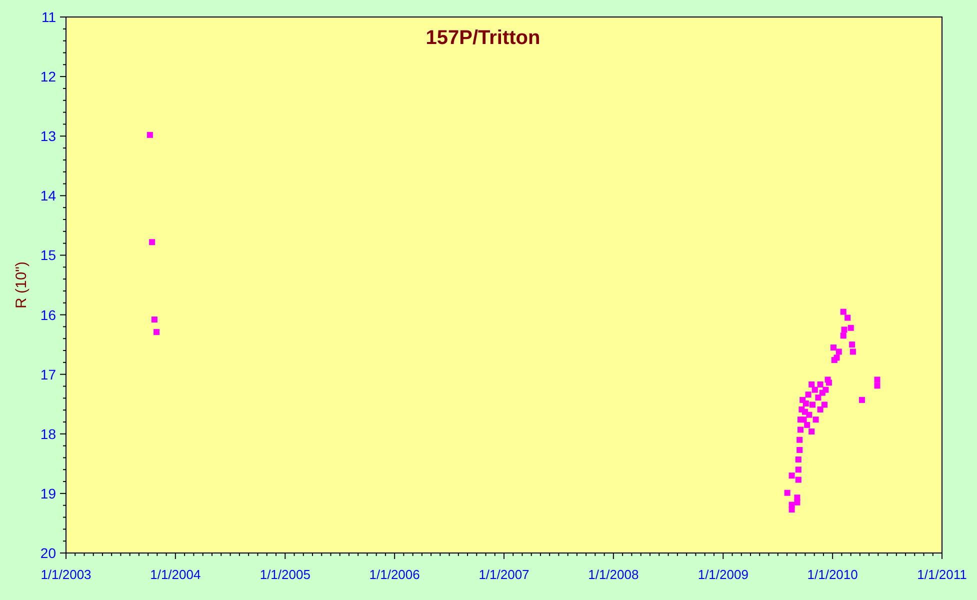  I want to click on x-tick-label: 1/1/2003, so click(66, 574).